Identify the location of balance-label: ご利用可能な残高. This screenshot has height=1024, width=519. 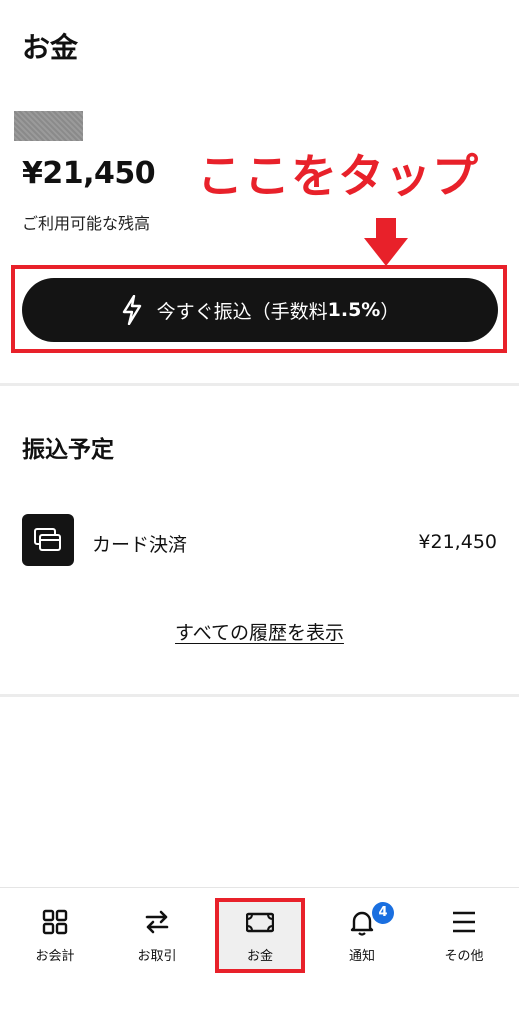
(86, 223).